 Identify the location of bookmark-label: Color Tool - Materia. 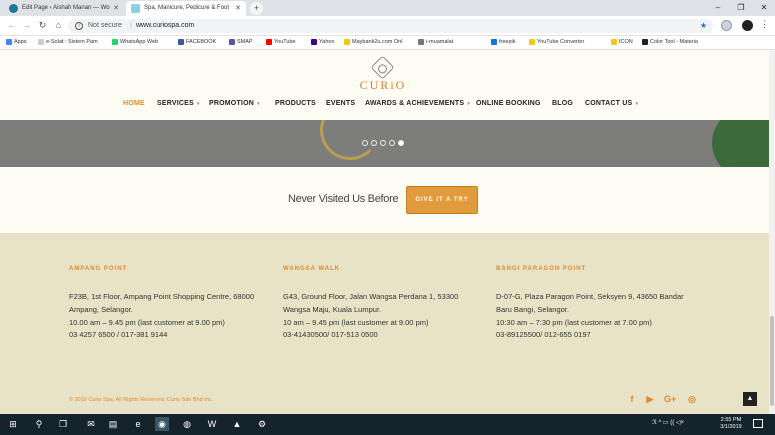
(674, 42).